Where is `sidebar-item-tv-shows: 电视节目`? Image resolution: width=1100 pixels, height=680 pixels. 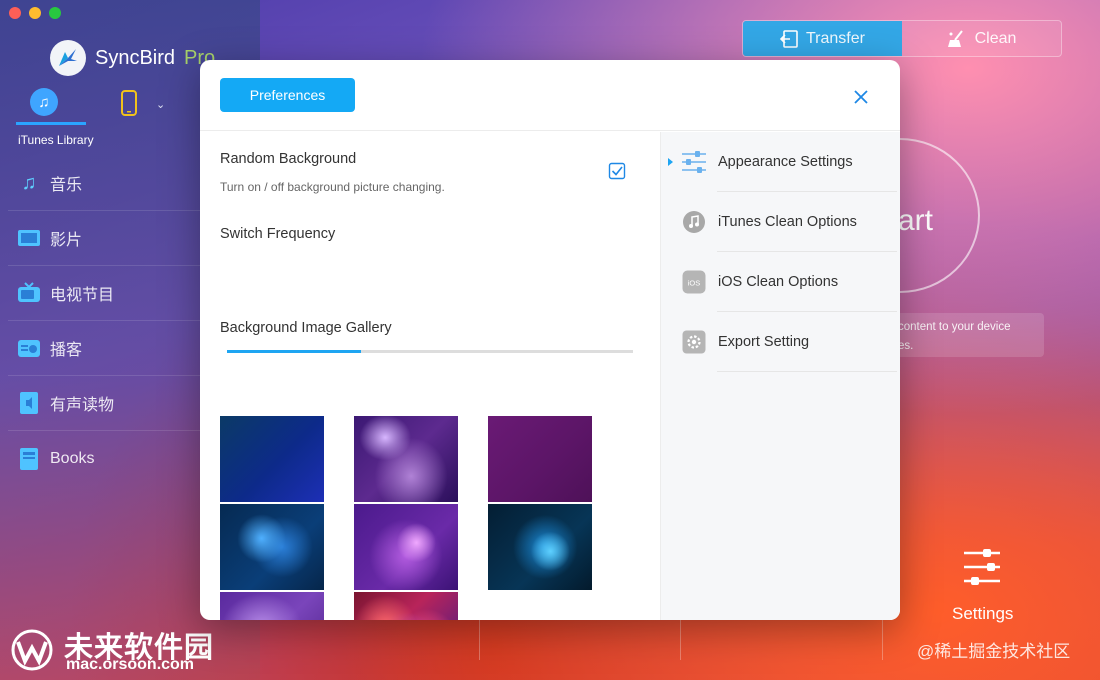
sidebar-item-tv-shows: 电视节目 is located at coordinates (104, 293).